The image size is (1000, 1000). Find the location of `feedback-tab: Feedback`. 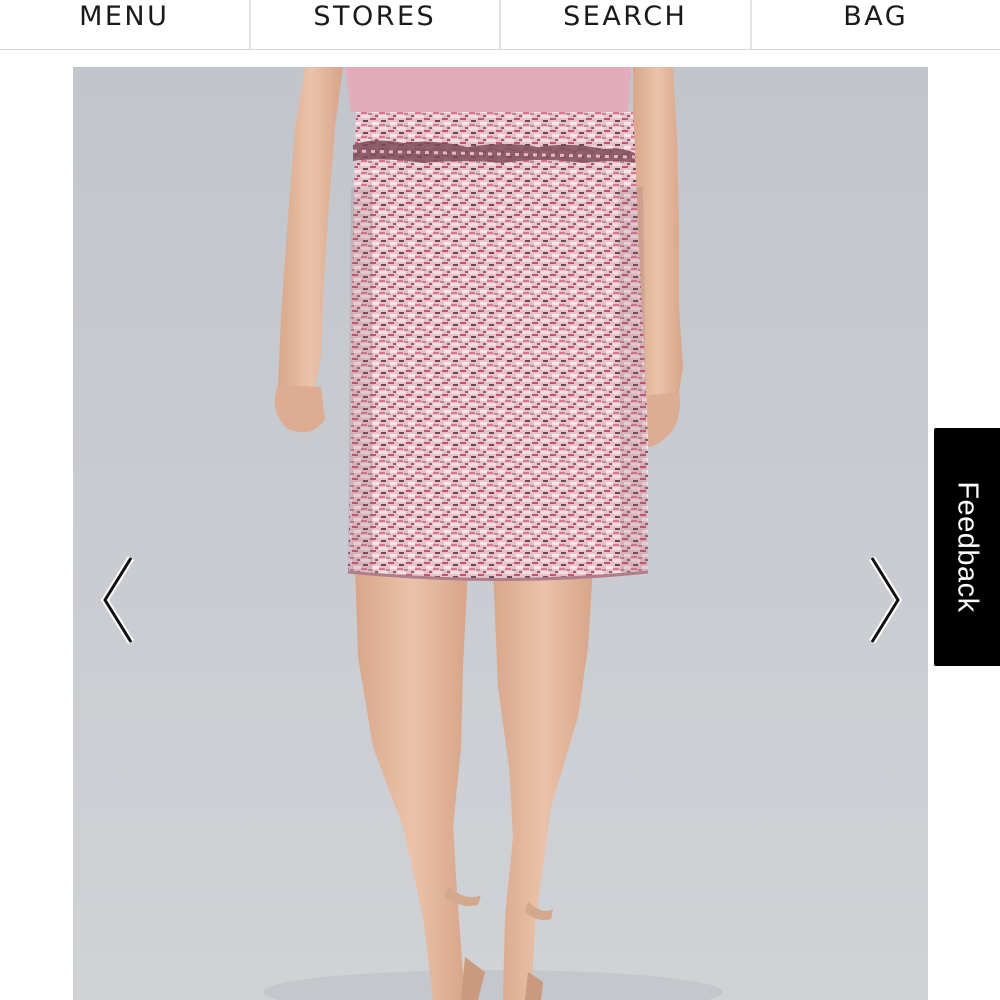

feedback-tab: Feedback is located at coordinates (967, 547).